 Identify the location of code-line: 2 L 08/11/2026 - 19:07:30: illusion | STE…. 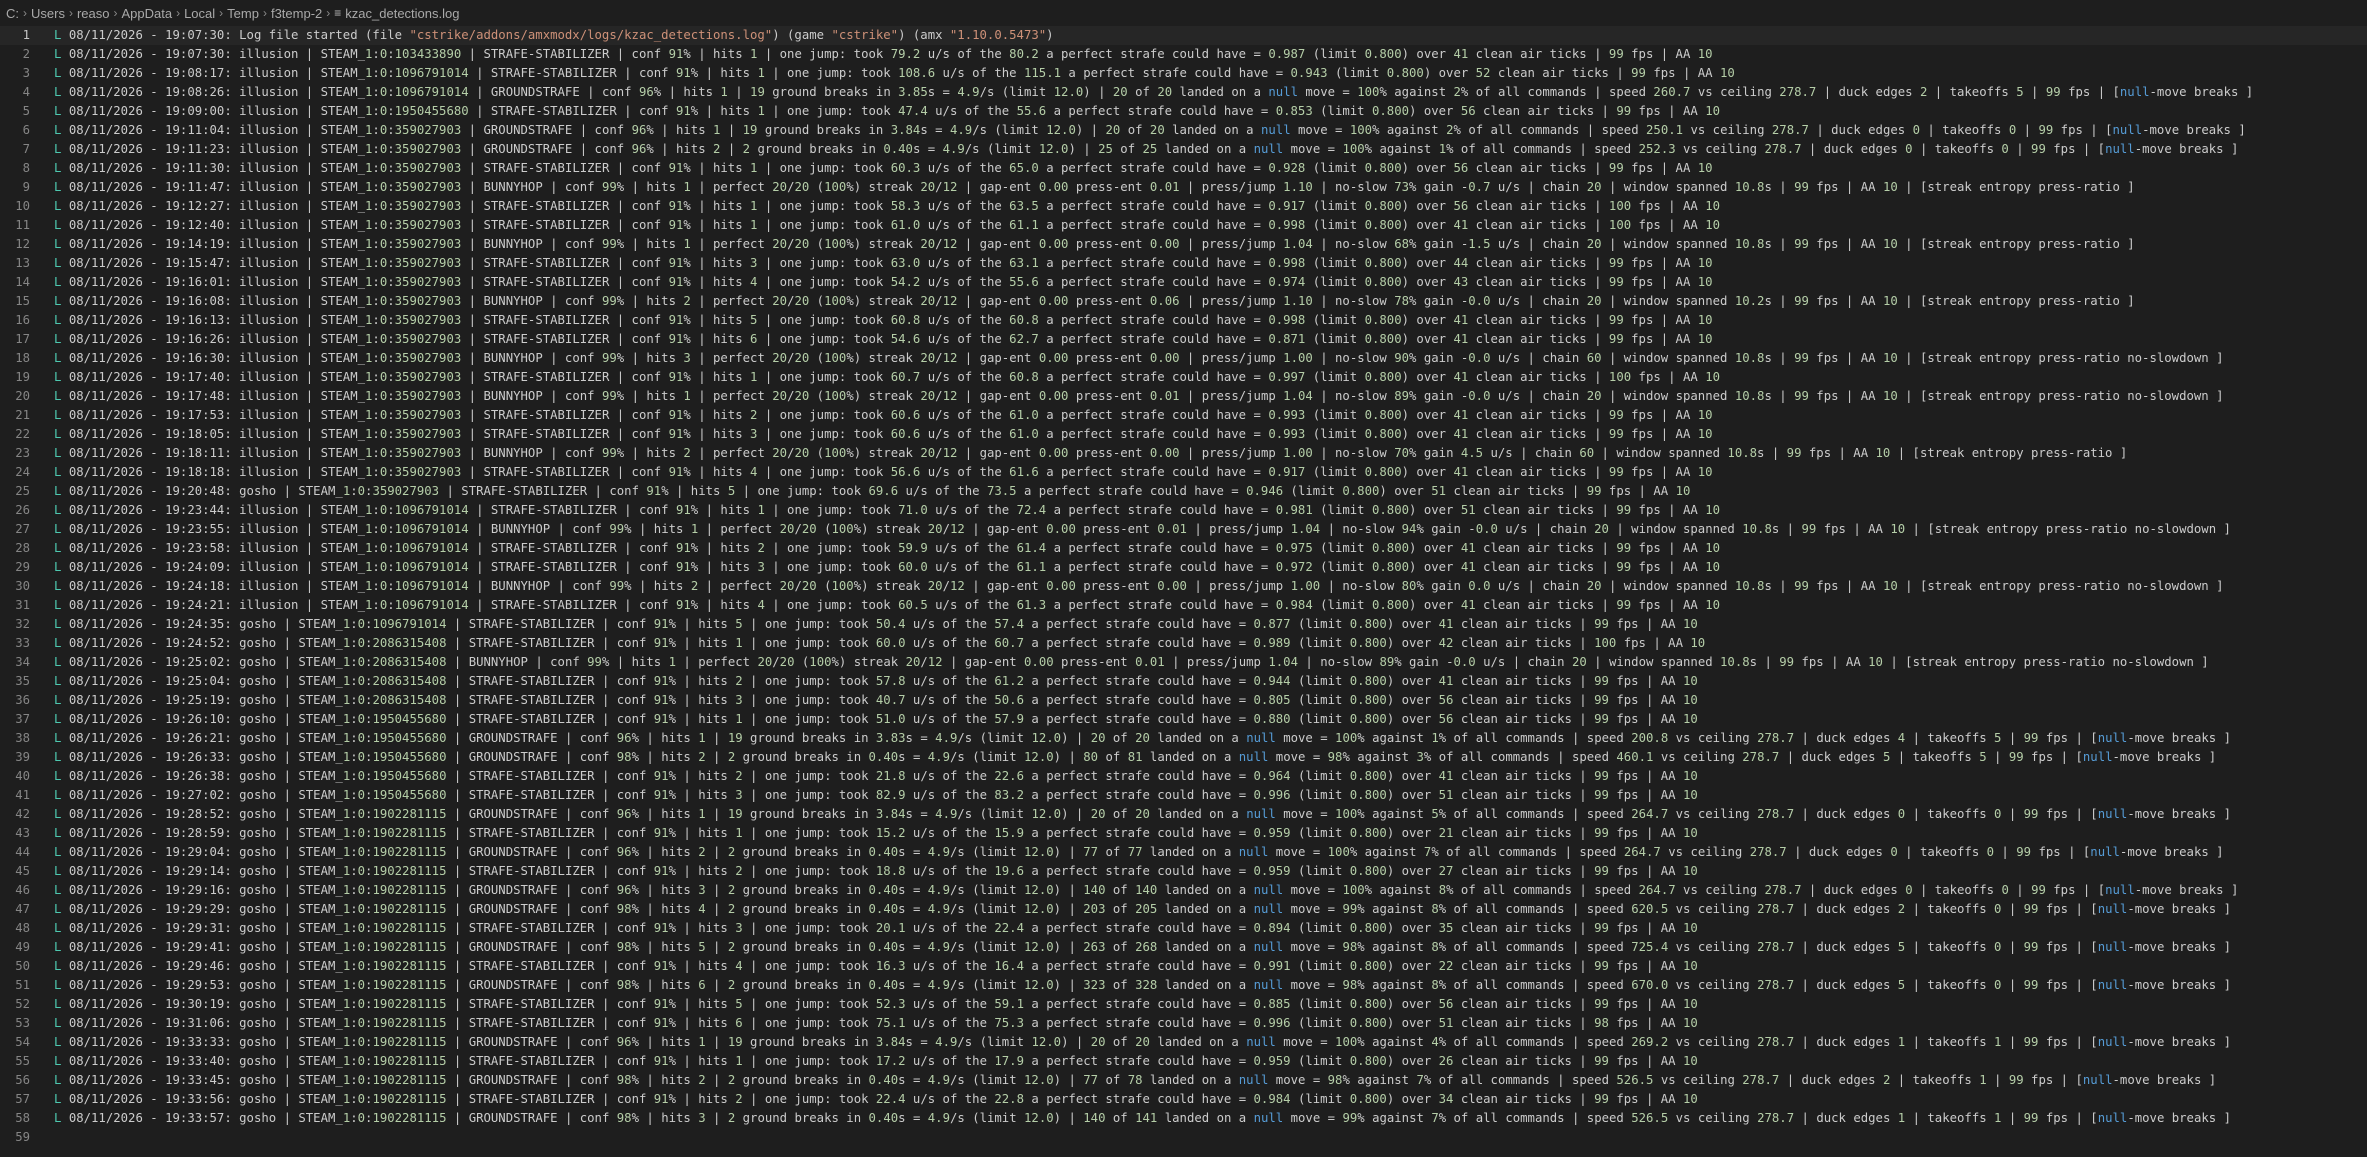
(1183, 54).